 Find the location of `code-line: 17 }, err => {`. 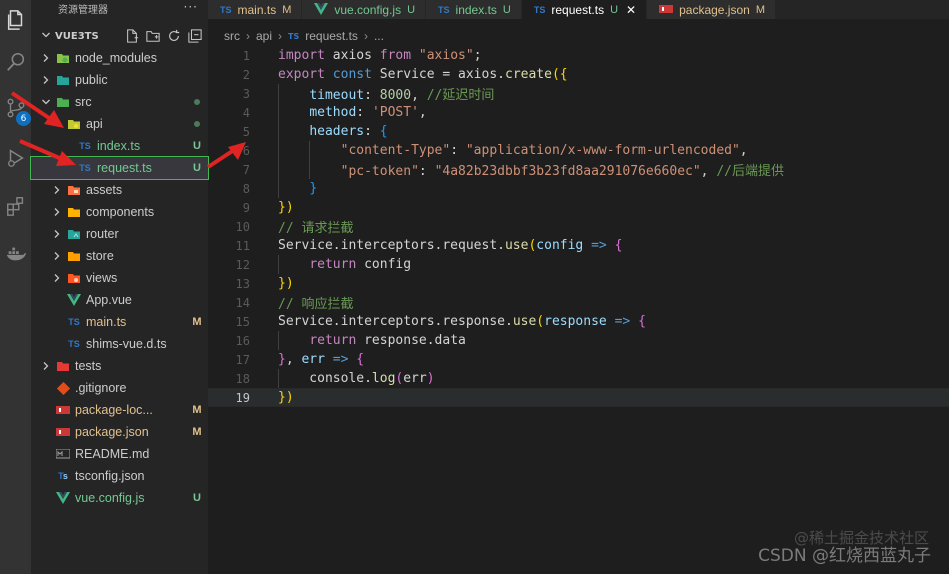

code-line: 17 }, err => { is located at coordinates (578, 359).